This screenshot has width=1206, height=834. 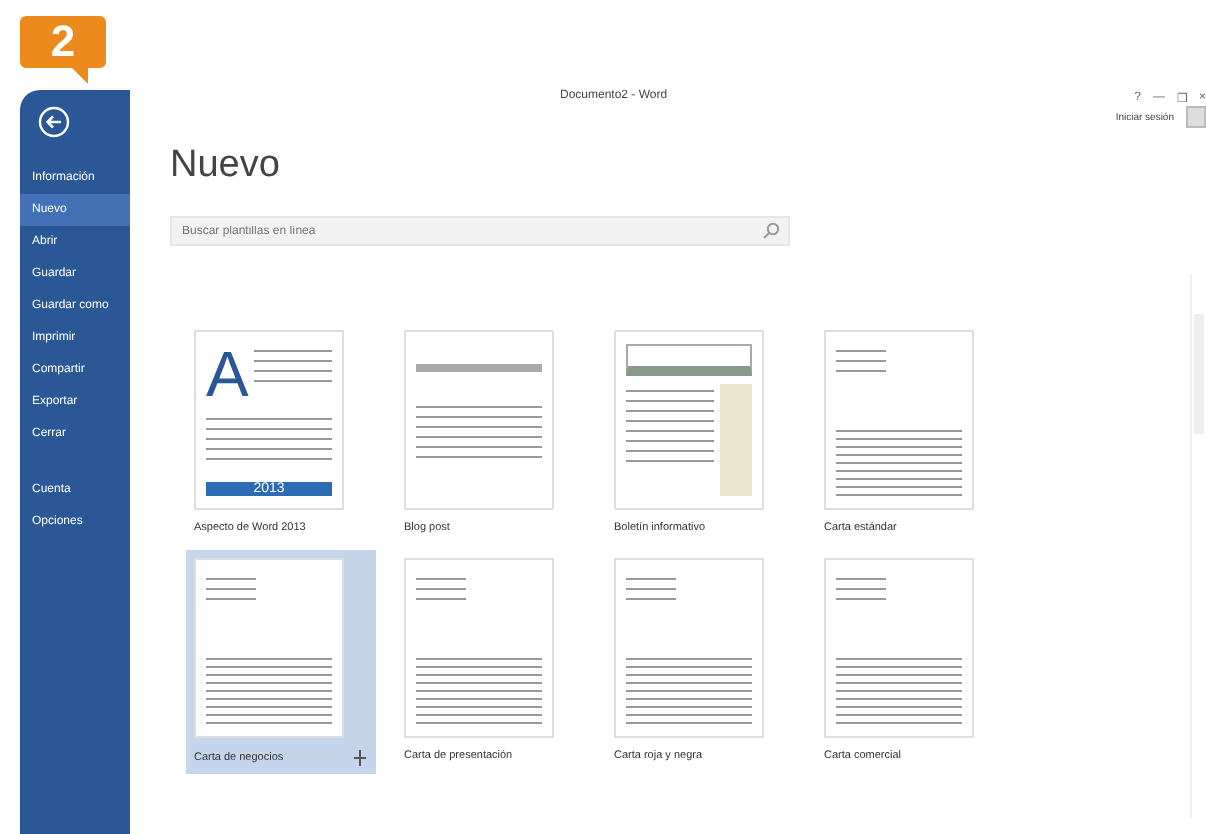 What do you see at coordinates (771, 231) in the screenshot?
I see `search-icon` at bounding box center [771, 231].